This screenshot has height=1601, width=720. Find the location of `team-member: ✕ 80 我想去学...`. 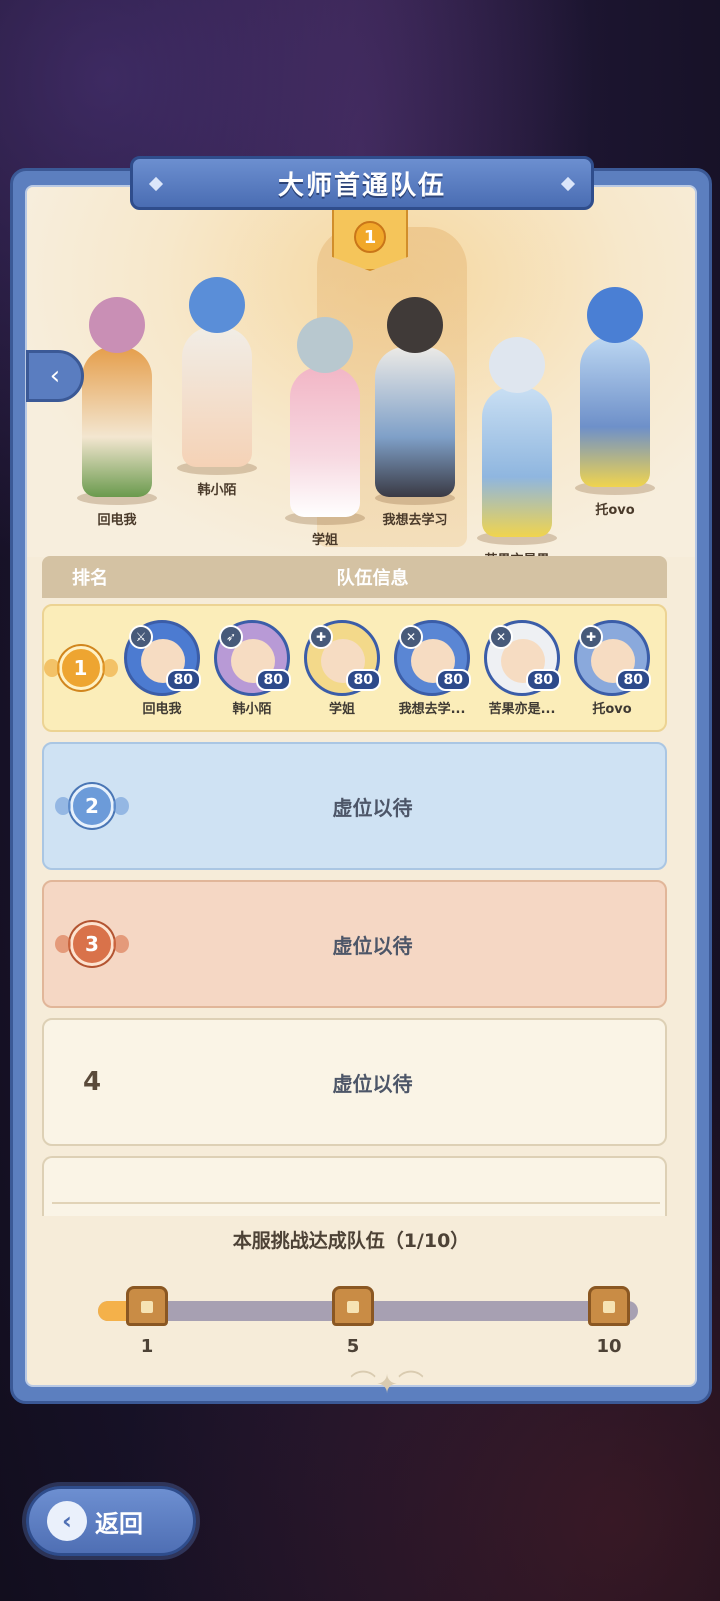

team-member: ✕ 80 我想去学... is located at coordinates (432, 668).